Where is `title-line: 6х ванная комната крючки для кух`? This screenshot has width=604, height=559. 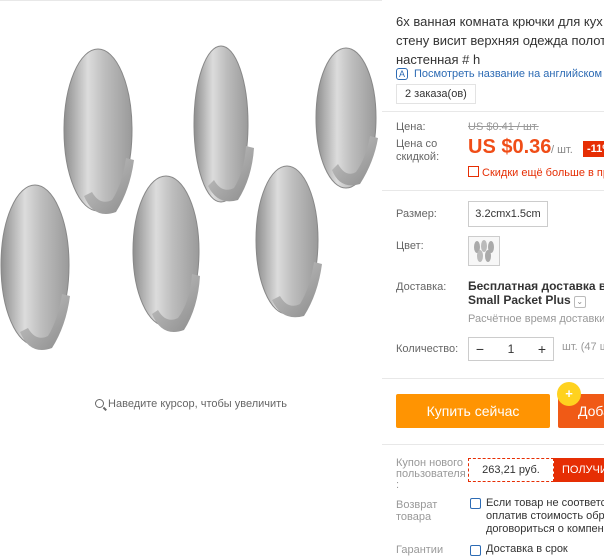 title-line: 6х ванная комната крючки для кух is located at coordinates (499, 21).